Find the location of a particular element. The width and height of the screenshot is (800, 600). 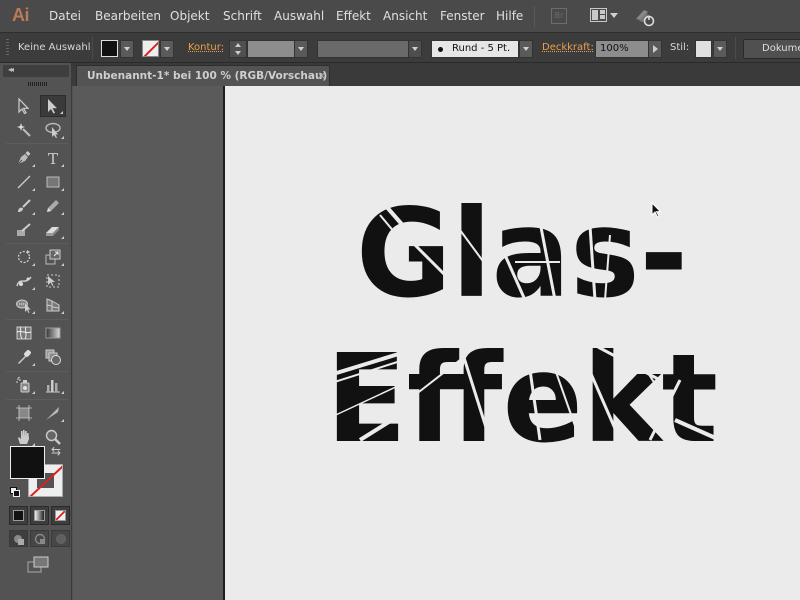

fill-color-box is located at coordinates (27, 462).